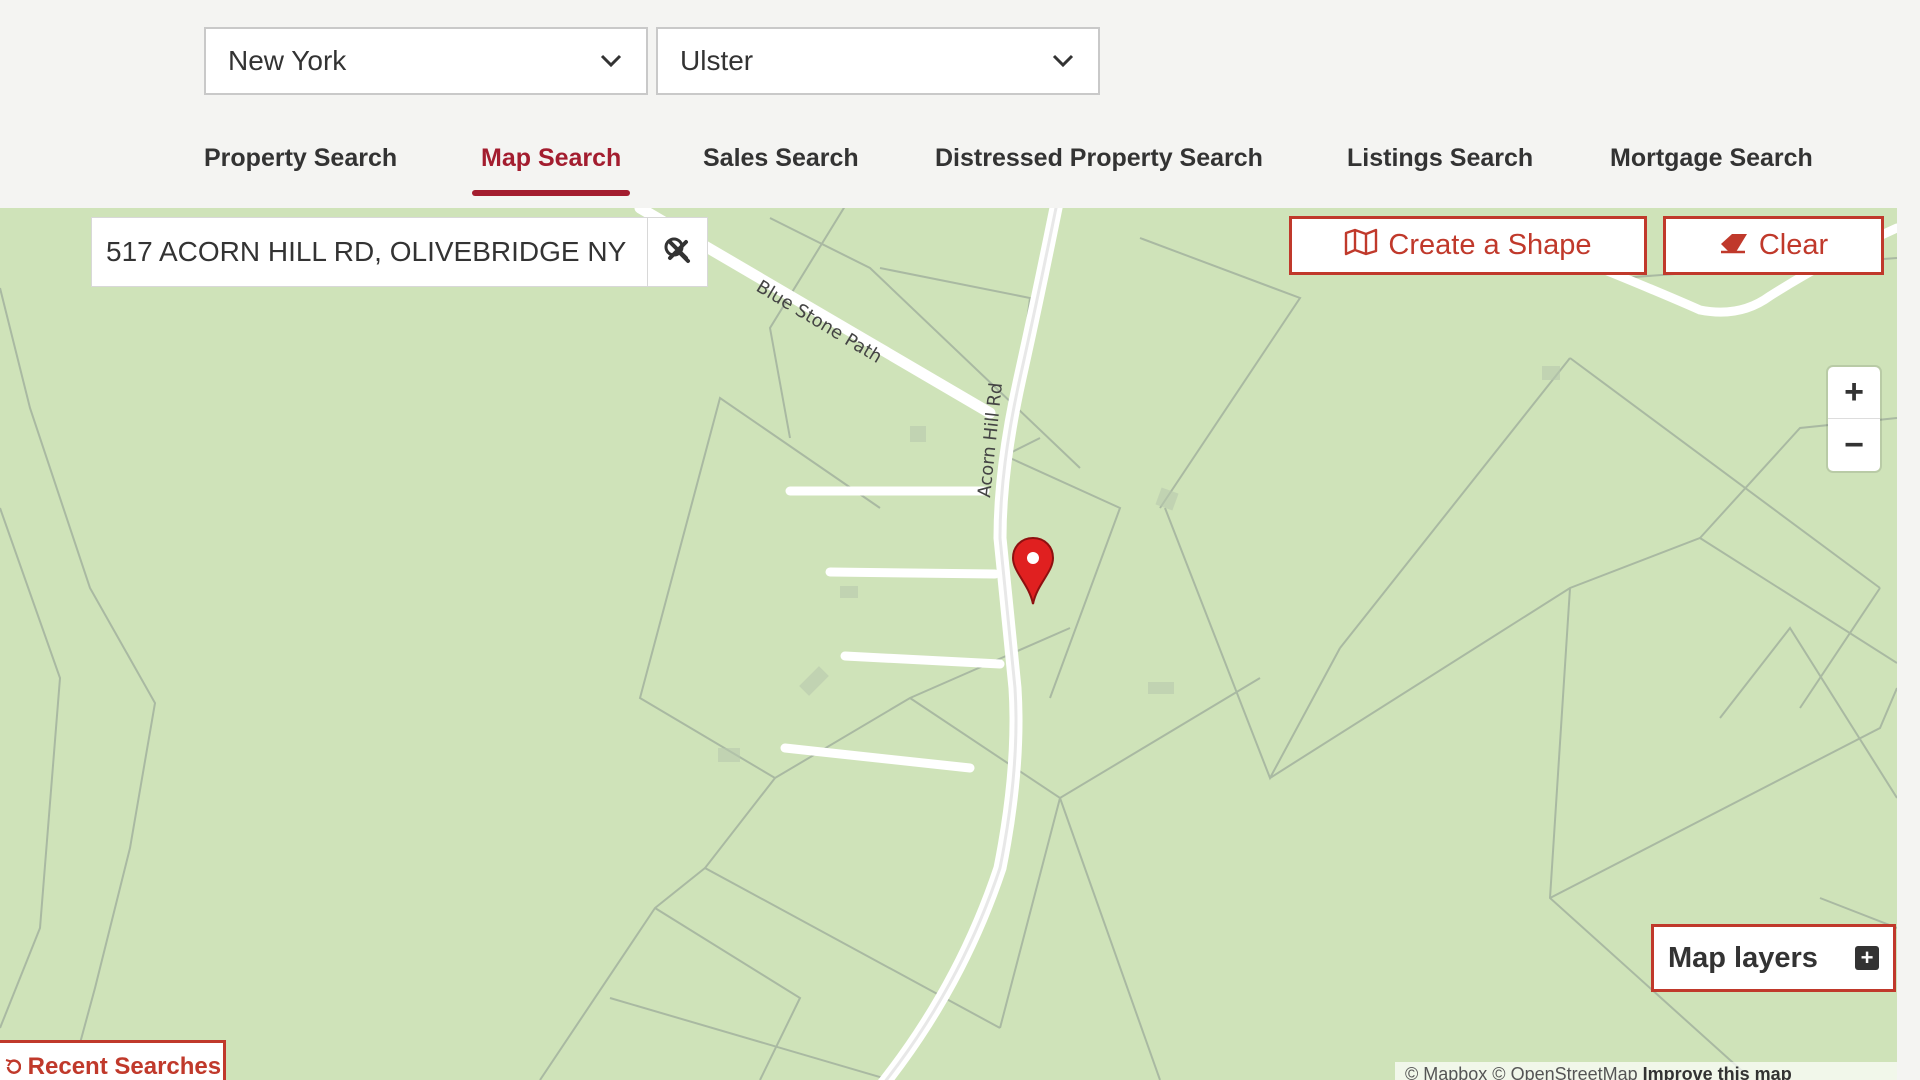  What do you see at coordinates (16, 1066) in the screenshot?
I see `history-icon` at bounding box center [16, 1066].